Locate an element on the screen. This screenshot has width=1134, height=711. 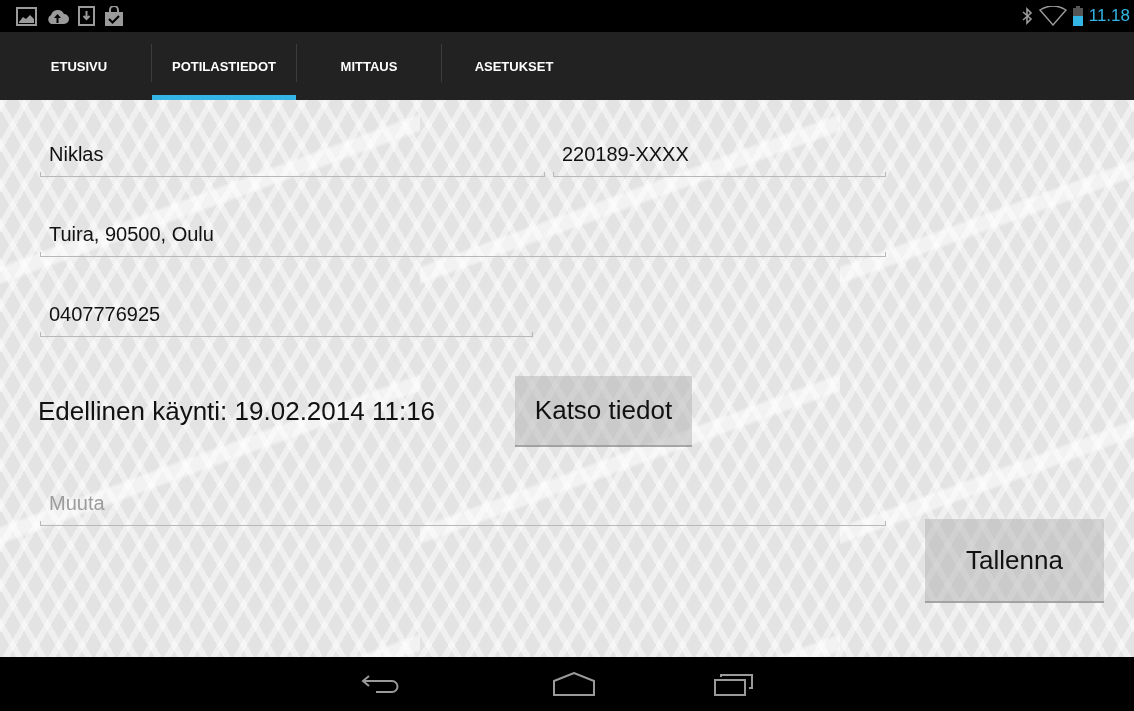
bluetooth-icon is located at coordinates (1026, 16).